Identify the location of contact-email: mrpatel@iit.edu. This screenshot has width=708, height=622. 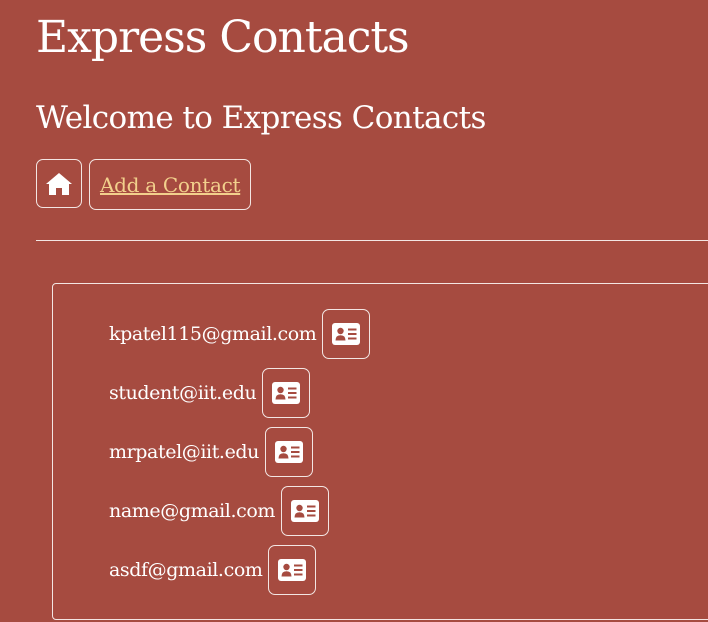
(184, 451).